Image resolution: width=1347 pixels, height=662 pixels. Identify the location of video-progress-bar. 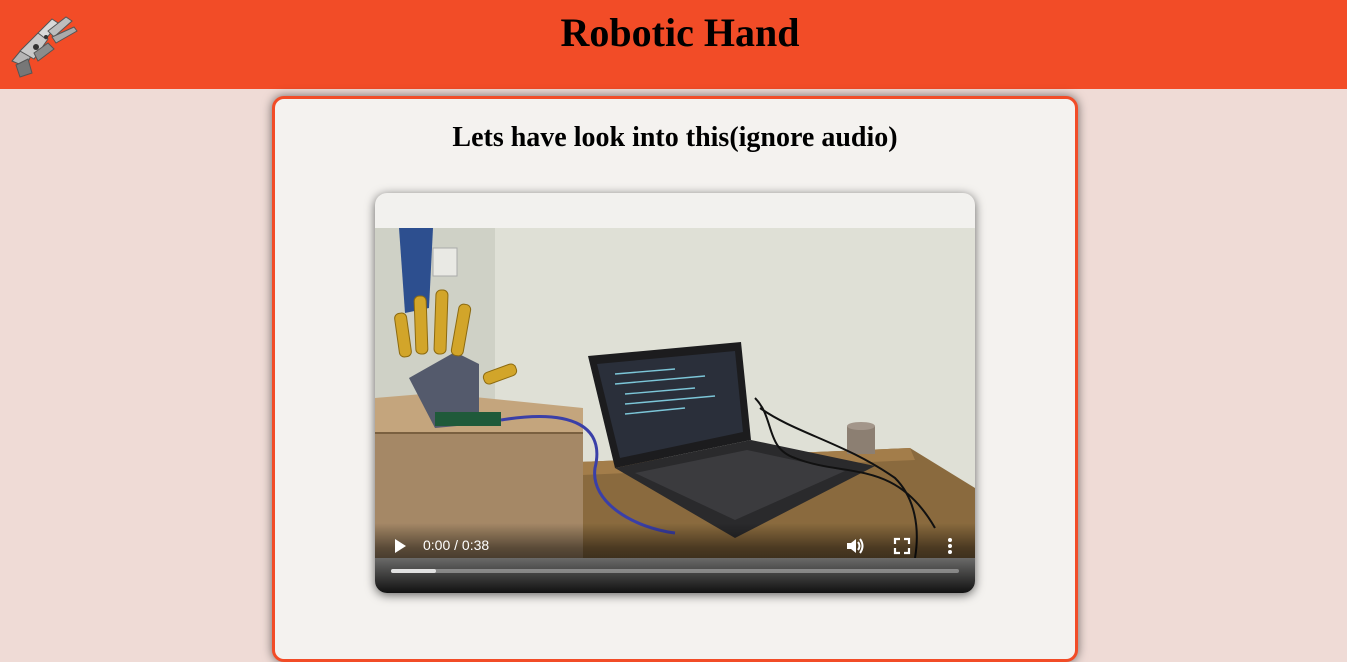
(675, 571).